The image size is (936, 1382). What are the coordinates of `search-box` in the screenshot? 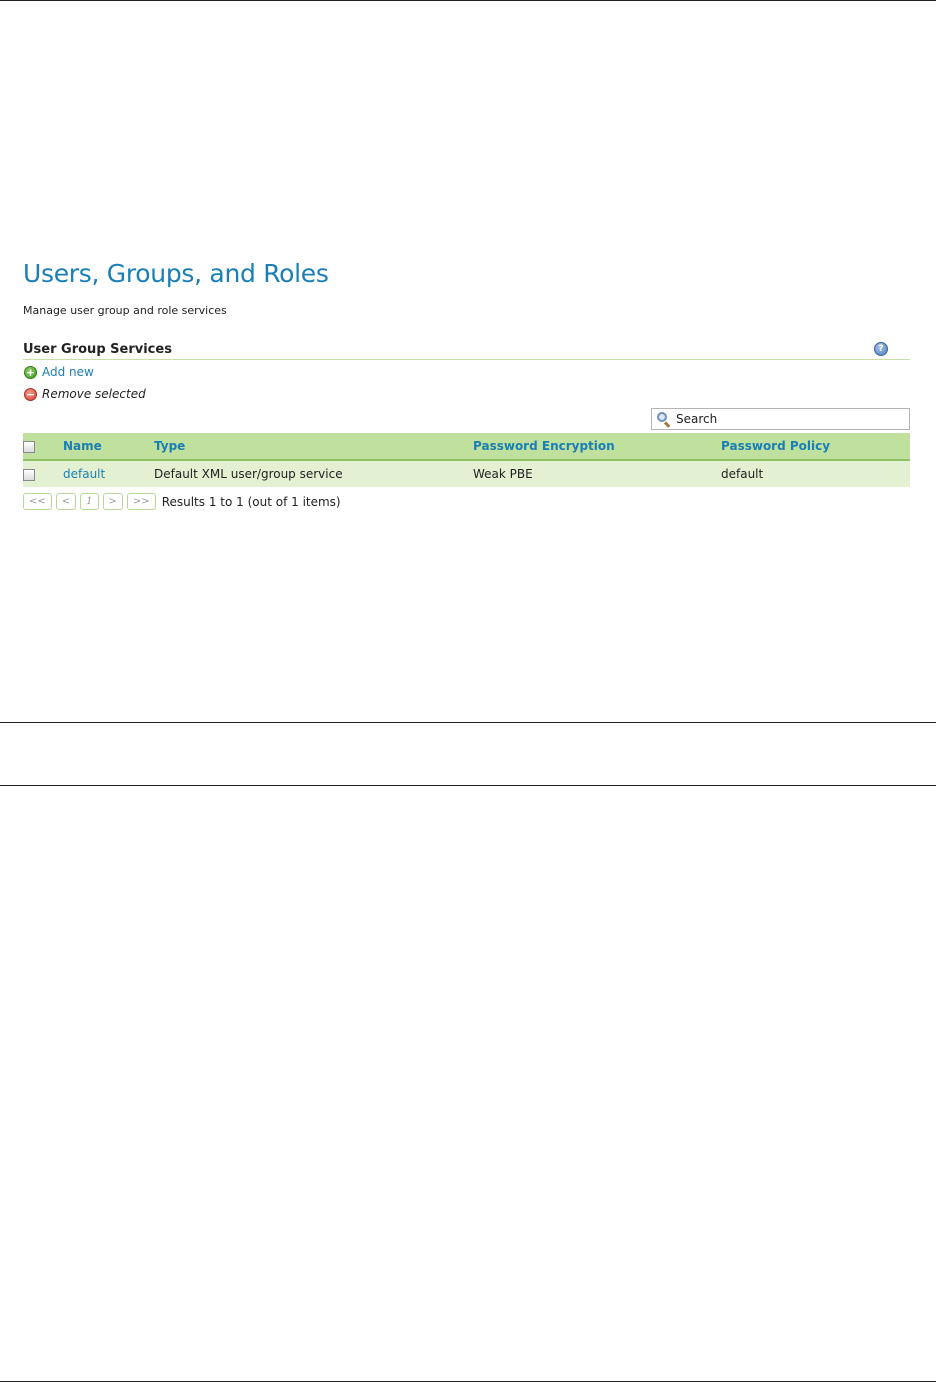 It's located at (780, 419).